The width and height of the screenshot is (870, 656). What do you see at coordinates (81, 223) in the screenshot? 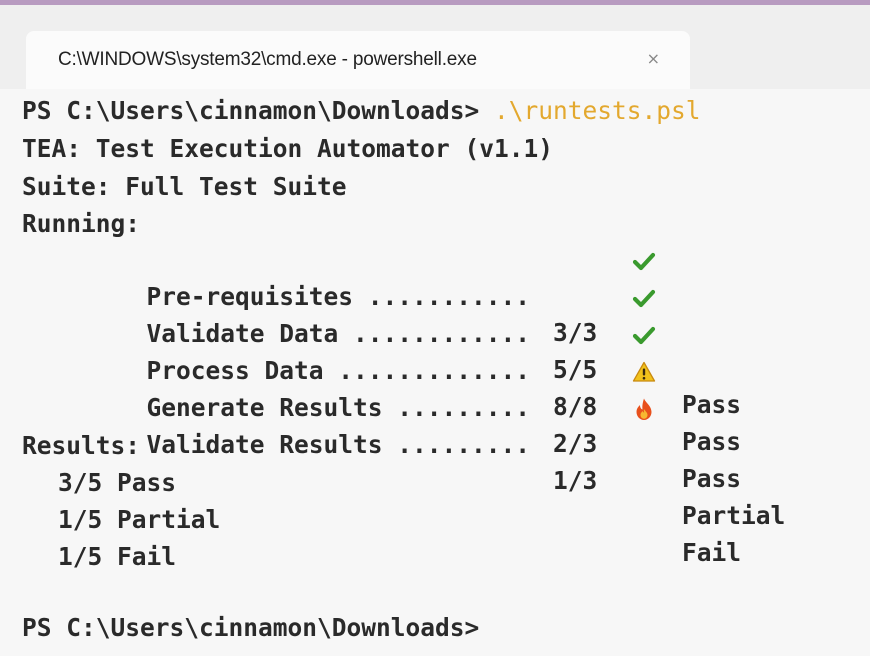
I see `running-label: Running:` at bounding box center [81, 223].